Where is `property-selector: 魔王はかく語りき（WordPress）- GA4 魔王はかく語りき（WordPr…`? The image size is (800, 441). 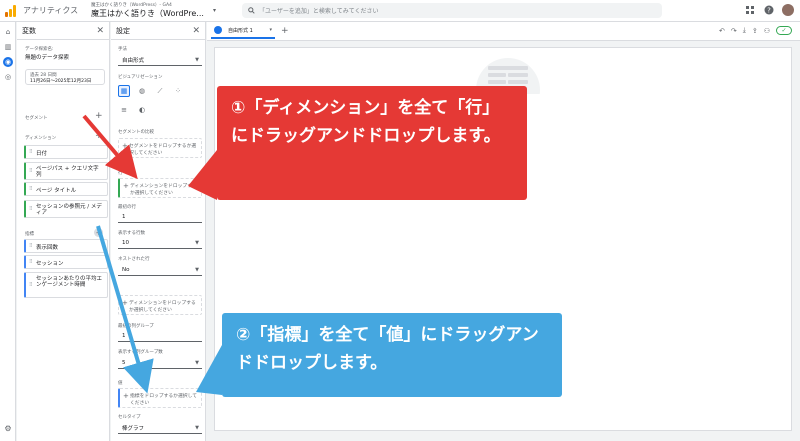 property-selector: 魔王はかく語りき（WordPress）- GA4 魔王はかく語りき（WordPr… is located at coordinates (151, 10).